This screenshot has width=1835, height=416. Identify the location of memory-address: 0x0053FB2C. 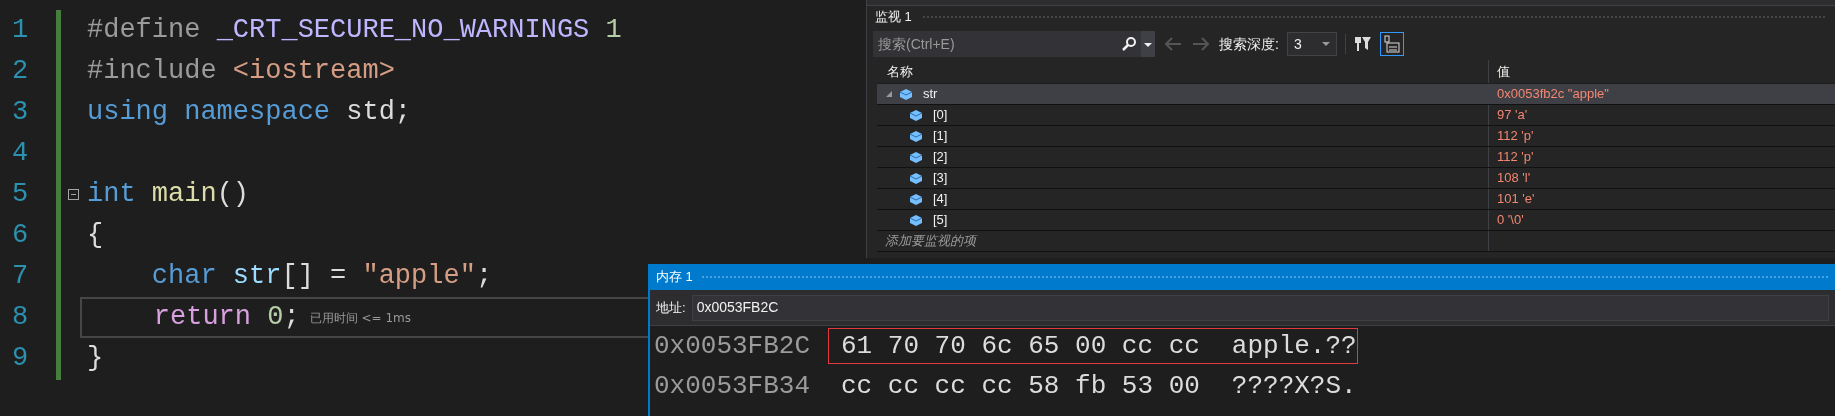
(732, 346).